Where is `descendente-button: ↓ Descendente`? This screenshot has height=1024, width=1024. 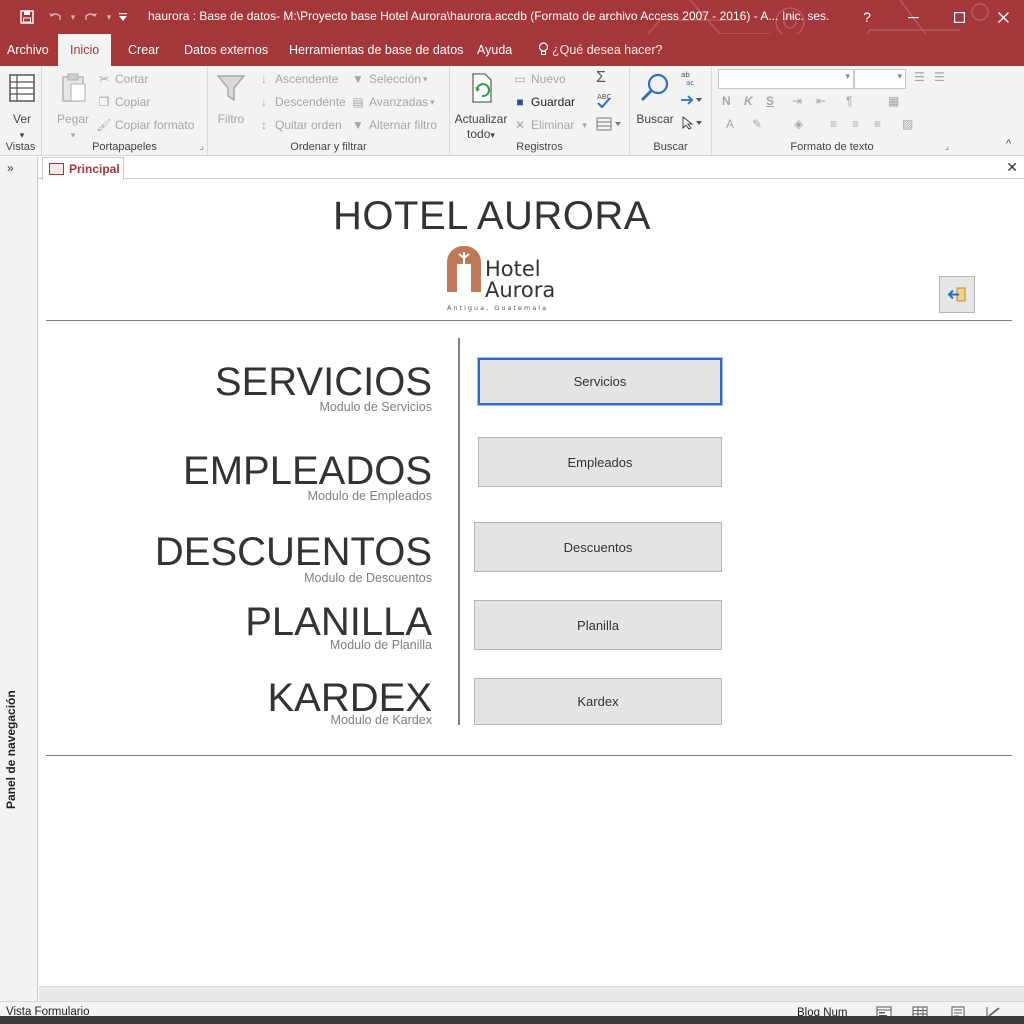 descendente-button: ↓ Descendente is located at coordinates (301, 102).